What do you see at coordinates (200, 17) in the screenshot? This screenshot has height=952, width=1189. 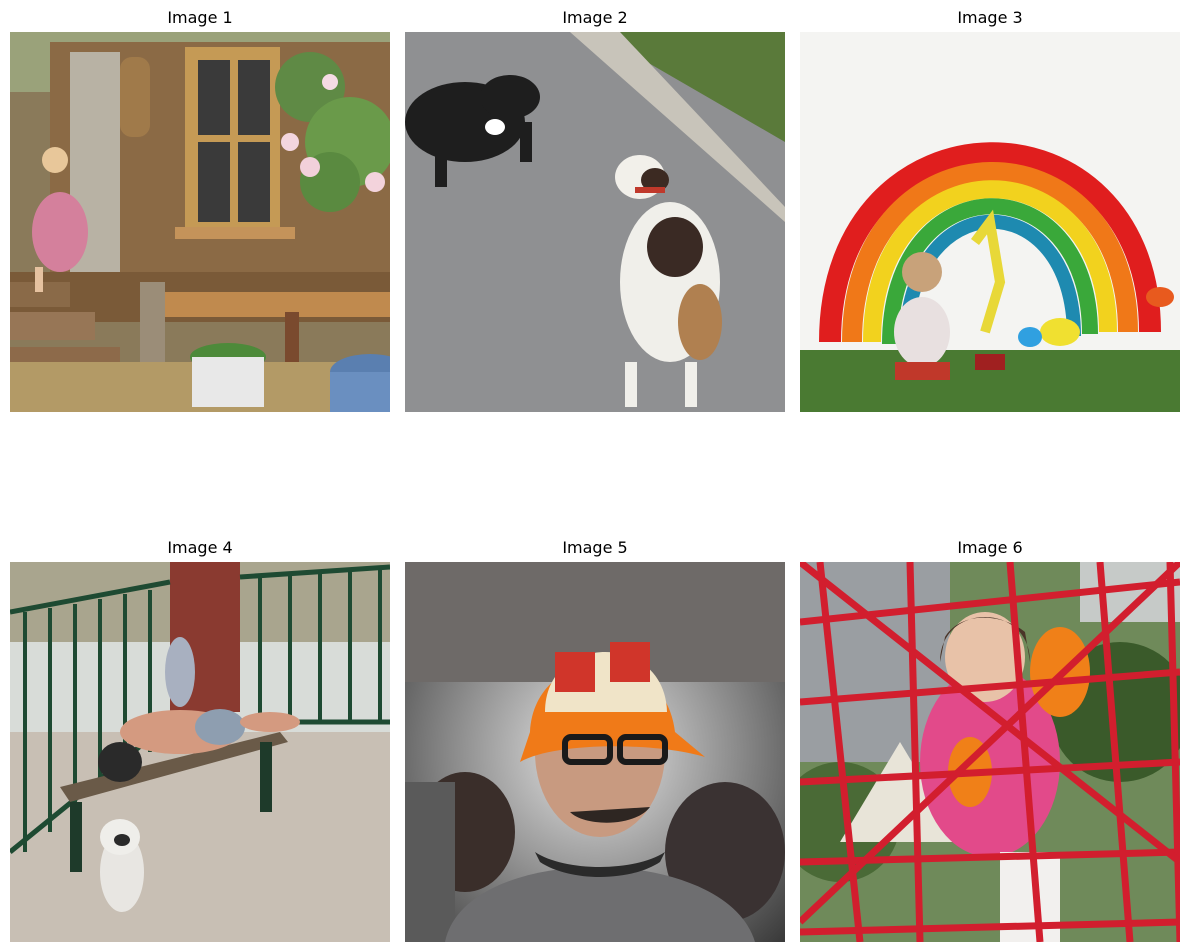 I see `panel-title: Image 1` at bounding box center [200, 17].